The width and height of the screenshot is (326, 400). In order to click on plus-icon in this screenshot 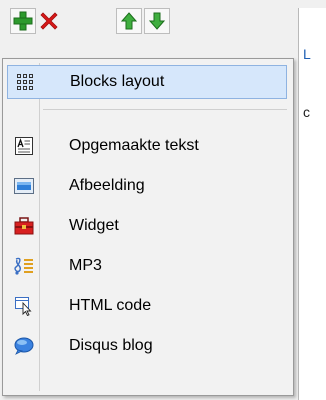, I will do `click(23, 21)`.